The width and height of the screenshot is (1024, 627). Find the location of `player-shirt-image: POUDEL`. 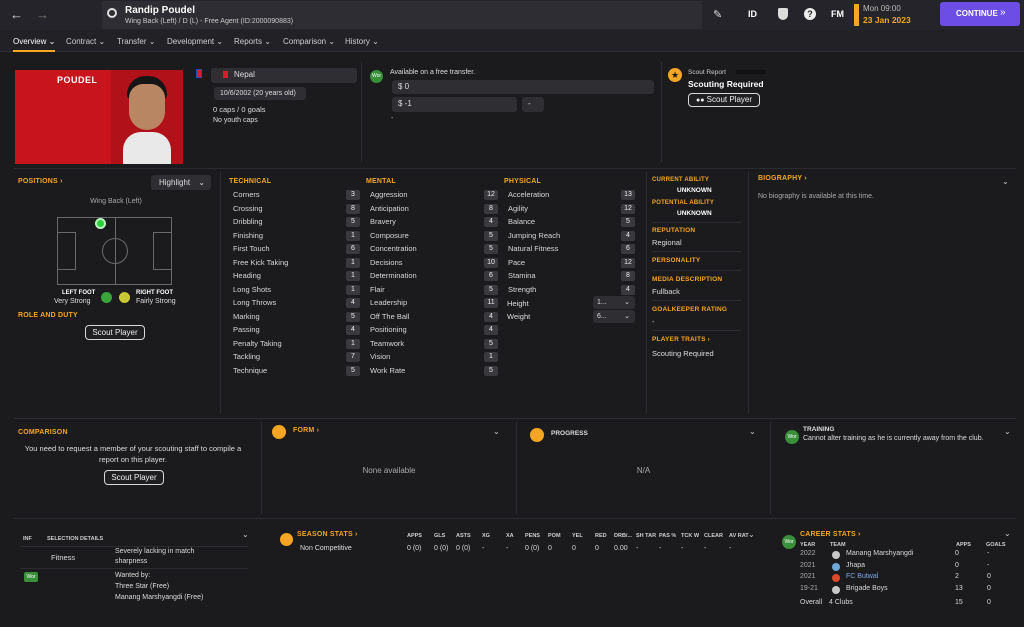

player-shirt-image: POUDEL is located at coordinates (99, 117).